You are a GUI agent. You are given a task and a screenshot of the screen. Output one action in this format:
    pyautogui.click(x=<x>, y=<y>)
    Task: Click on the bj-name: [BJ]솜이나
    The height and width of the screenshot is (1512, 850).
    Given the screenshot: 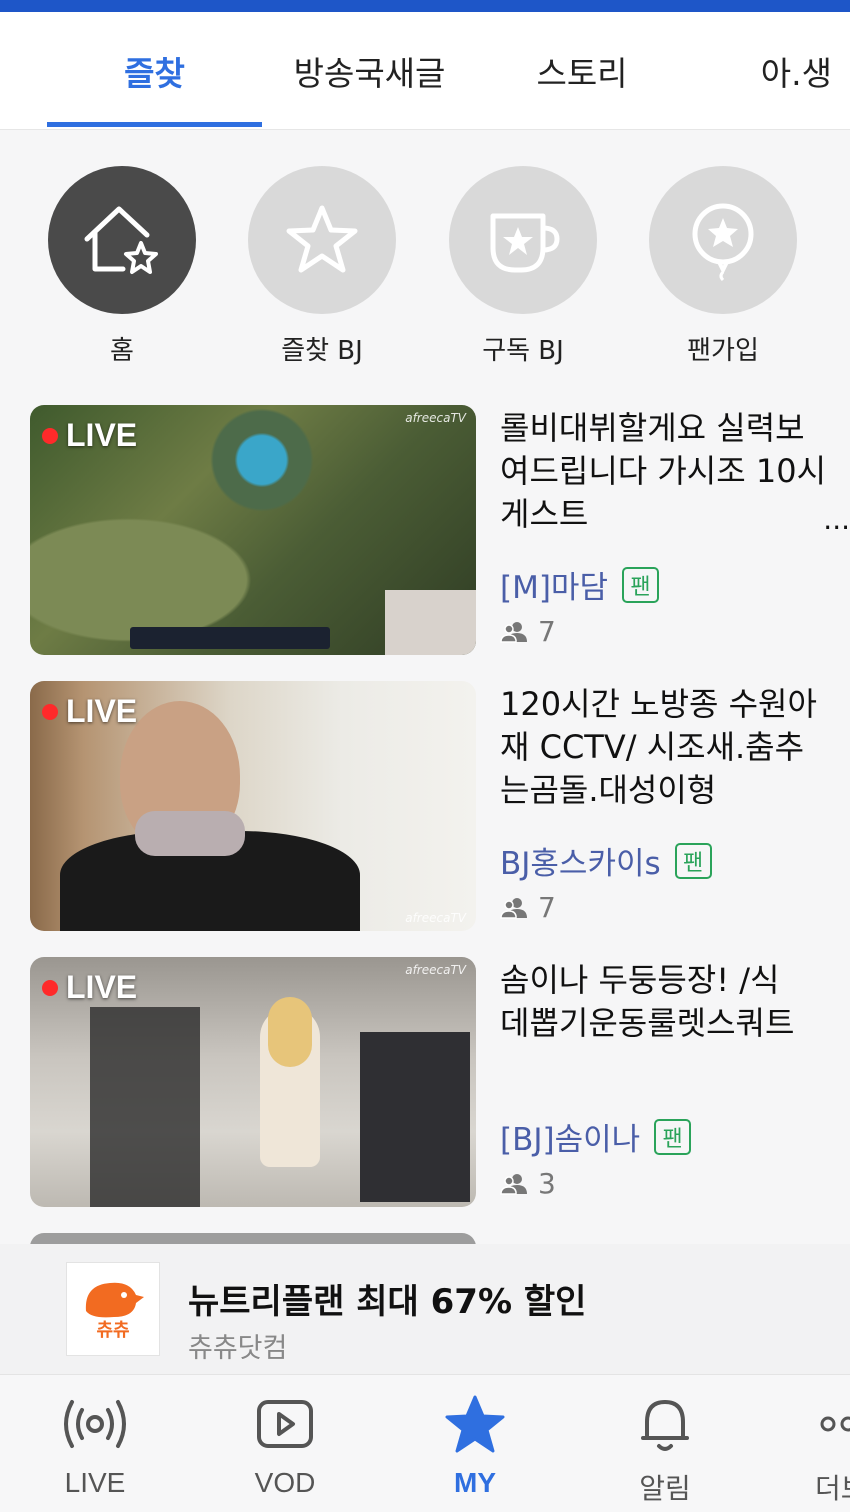 What is the action you would take?
    pyautogui.click(x=570, y=1136)
    